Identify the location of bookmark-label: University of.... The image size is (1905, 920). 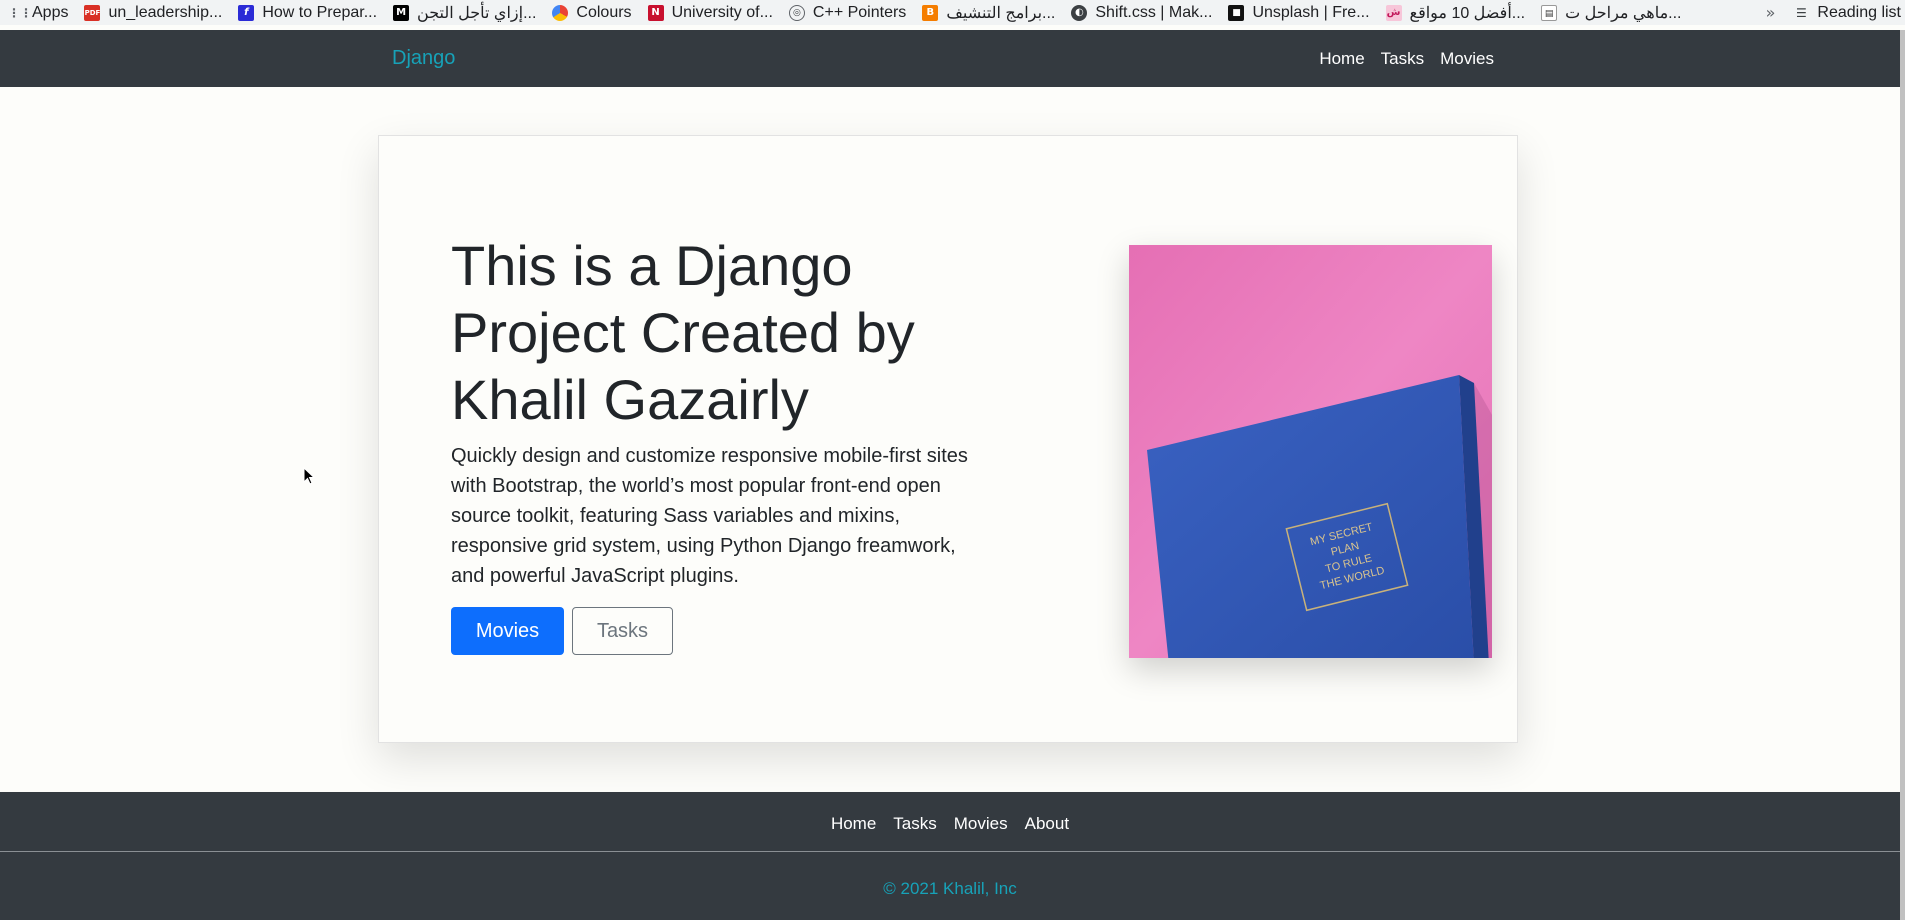
(722, 12).